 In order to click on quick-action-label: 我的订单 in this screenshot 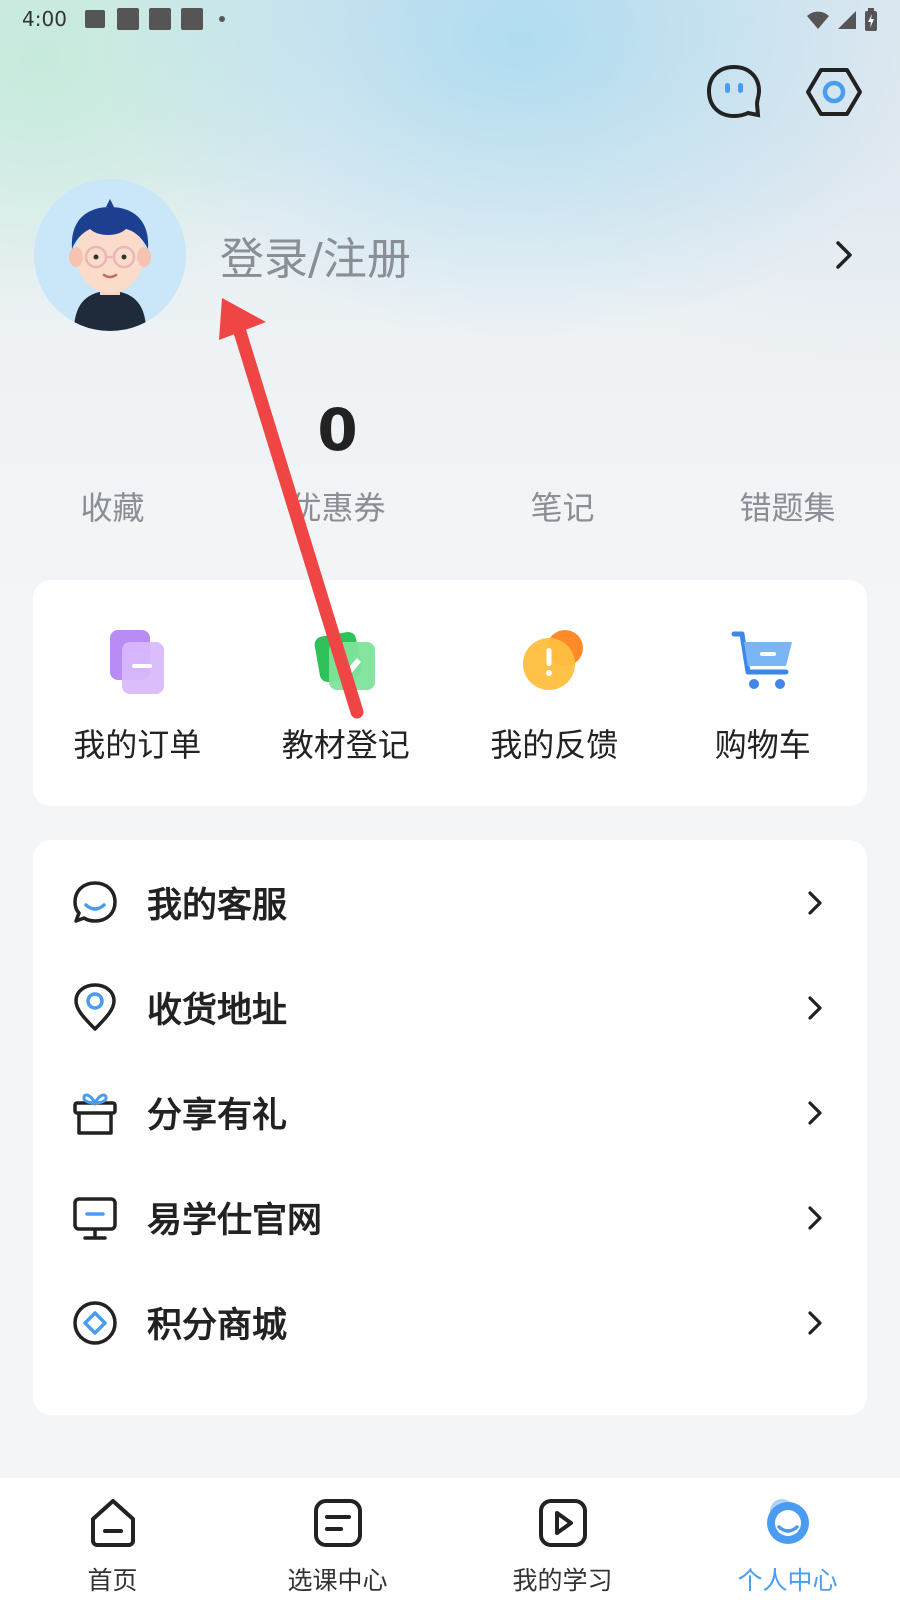, I will do `click(137, 745)`.